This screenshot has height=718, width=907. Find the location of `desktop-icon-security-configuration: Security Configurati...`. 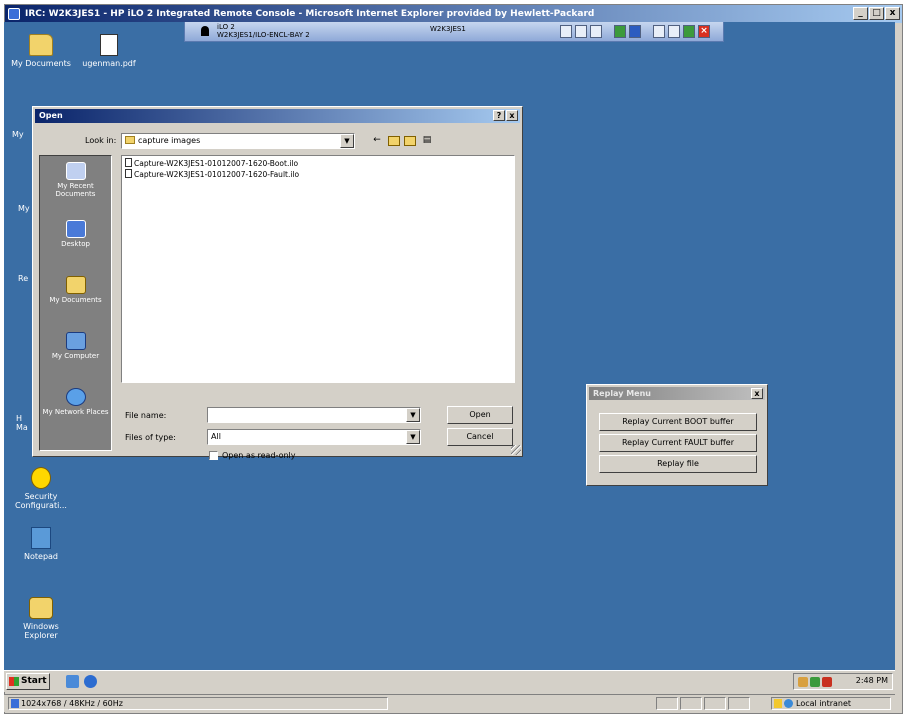

desktop-icon-security-configuration: Security Configurati... is located at coordinates (41, 488).